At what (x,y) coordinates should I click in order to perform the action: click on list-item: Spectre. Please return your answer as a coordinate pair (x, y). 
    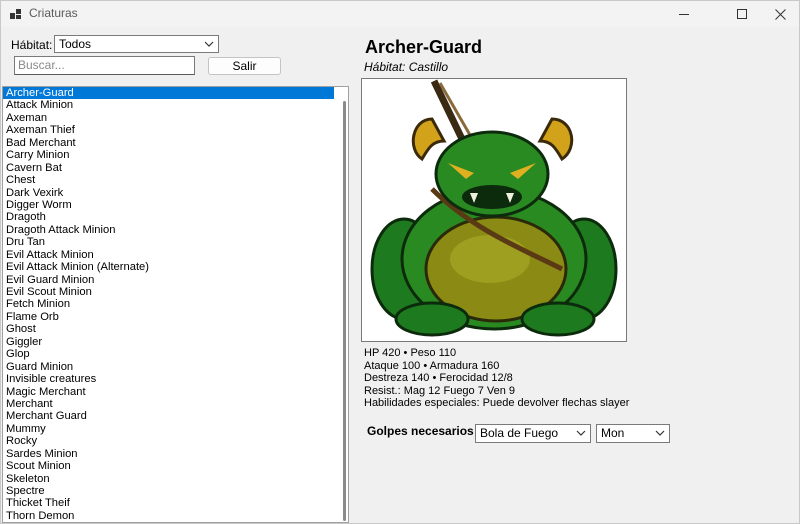
    Looking at the image, I should click on (168, 491).